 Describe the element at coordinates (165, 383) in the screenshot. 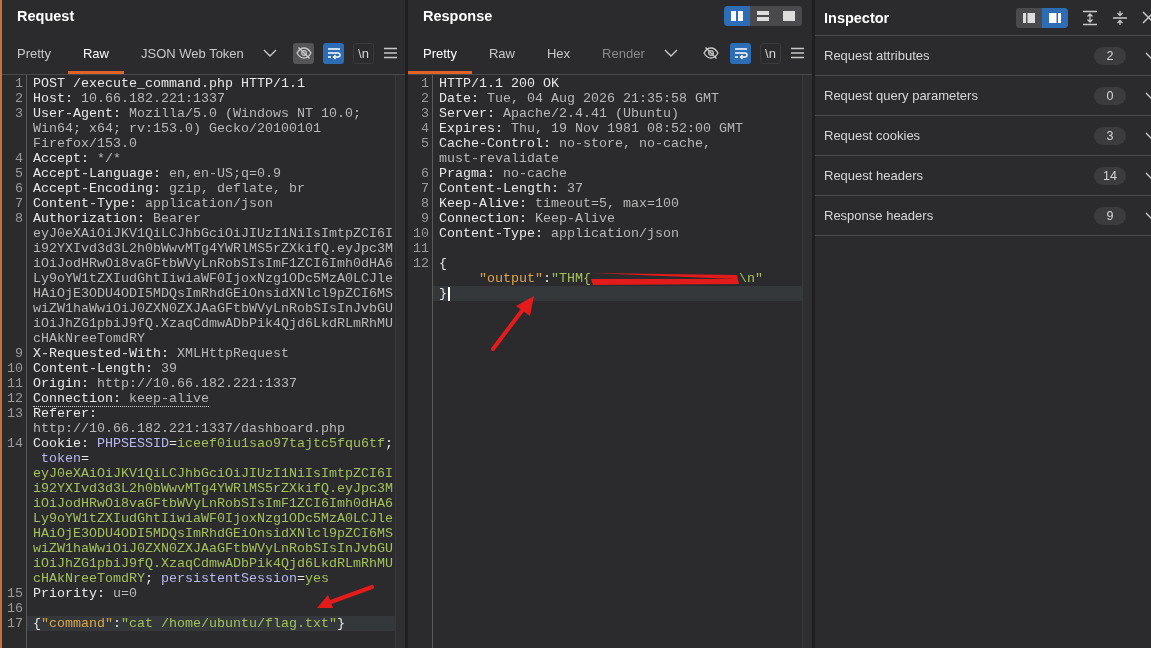

I see `code-line: Origin: http://10.66.182.221:1337` at that location.